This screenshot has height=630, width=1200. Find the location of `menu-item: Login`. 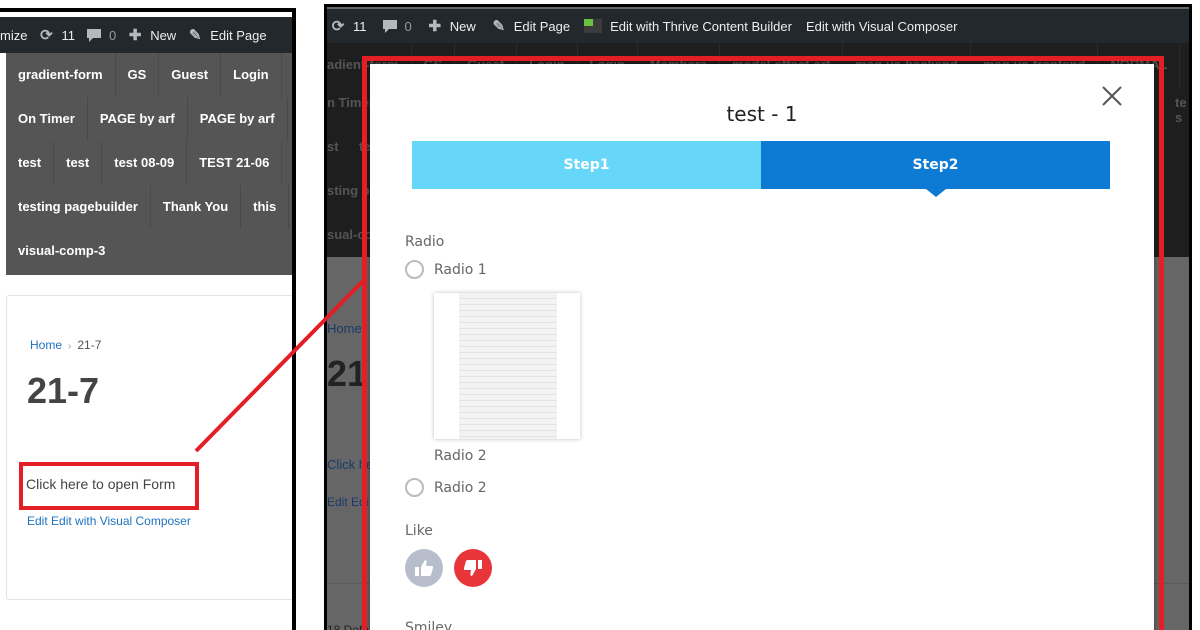

menu-item: Login is located at coordinates (251, 75).